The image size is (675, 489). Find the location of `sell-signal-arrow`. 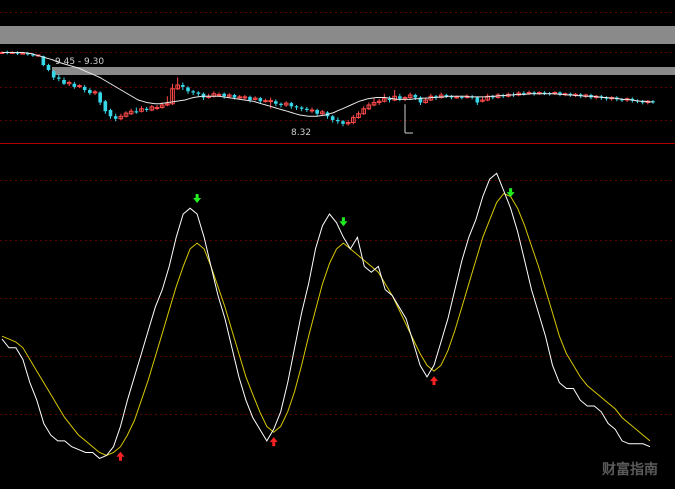

sell-signal-arrow is located at coordinates (197, 198).